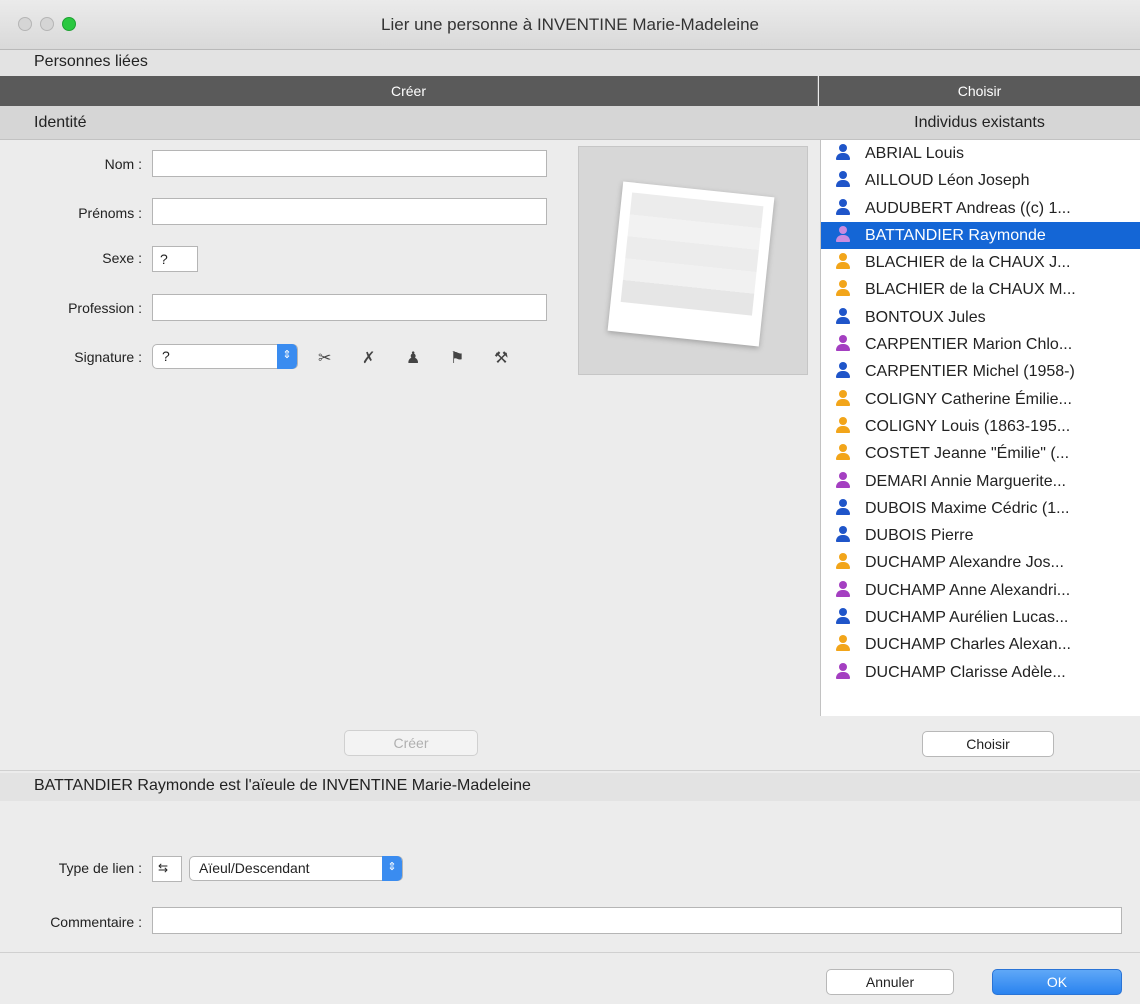 This screenshot has height=1004, width=1140. Describe the element at coordinates (501, 358) in the screenshot. I see `hammer-icon: ⚒` at that location.